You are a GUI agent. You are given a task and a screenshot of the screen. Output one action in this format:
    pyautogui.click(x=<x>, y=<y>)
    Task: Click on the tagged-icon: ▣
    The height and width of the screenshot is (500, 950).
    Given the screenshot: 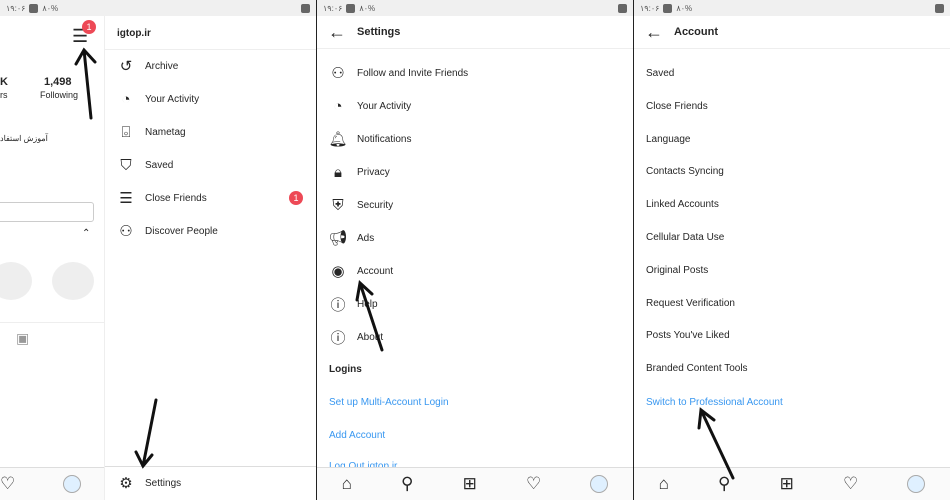 What is the action you would take?
    pyautogui.click(x=22, y=338)
    